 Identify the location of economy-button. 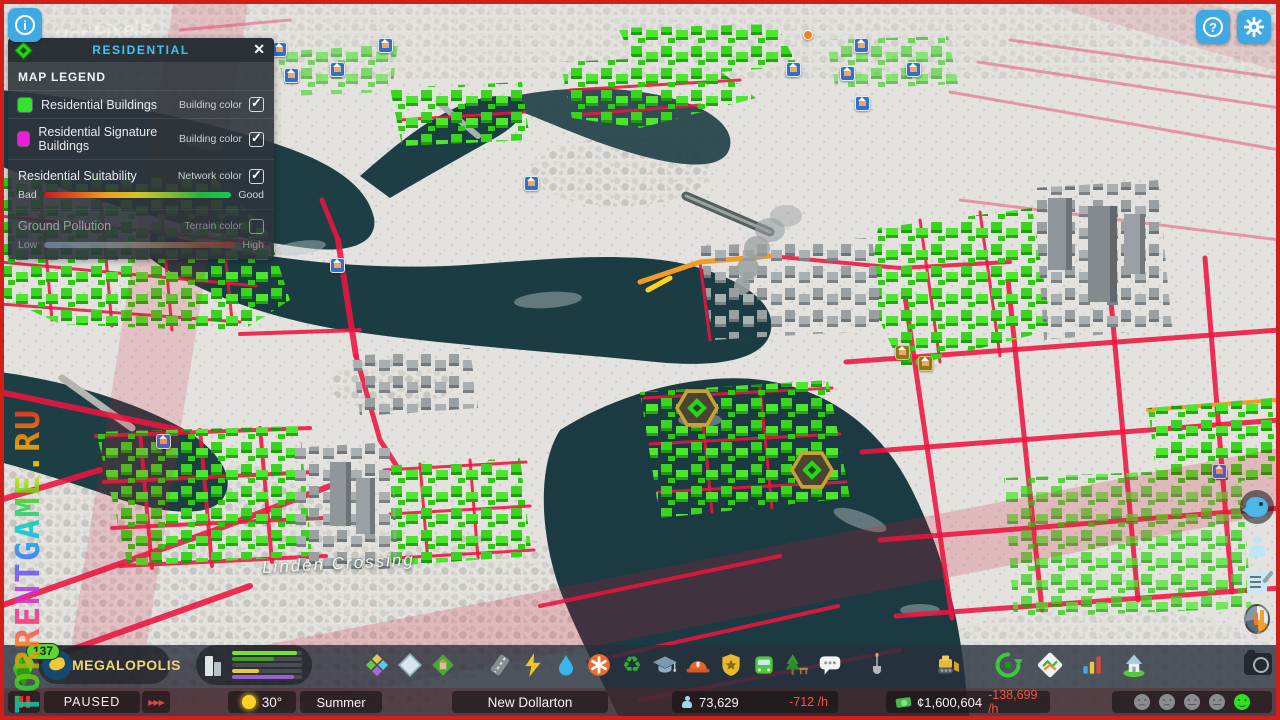
(1257, 619).